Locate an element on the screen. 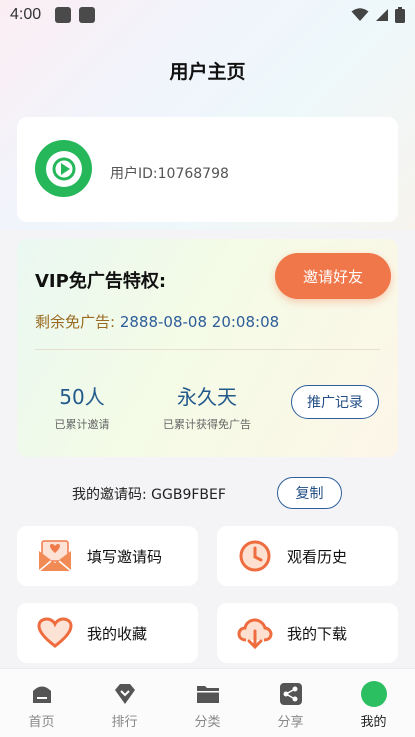  adfree-days-value: 永久天 is located at coordinates (207, 397).